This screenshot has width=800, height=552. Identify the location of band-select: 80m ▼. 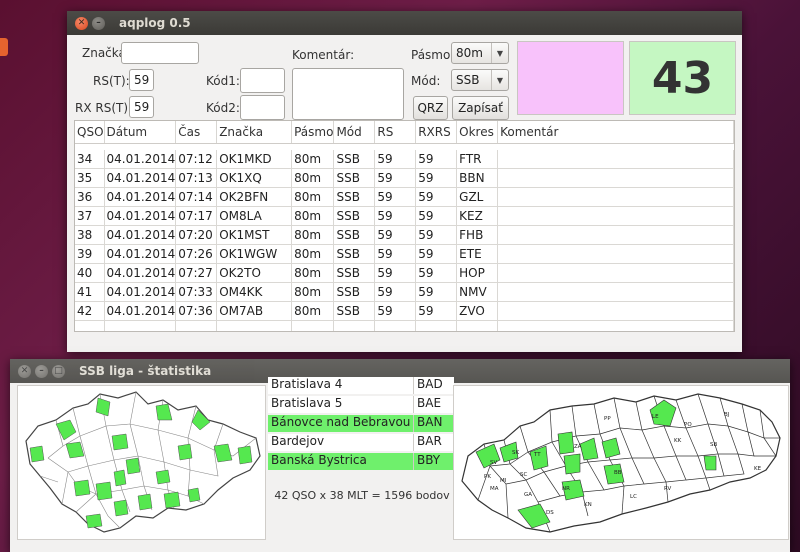
(480, 53).